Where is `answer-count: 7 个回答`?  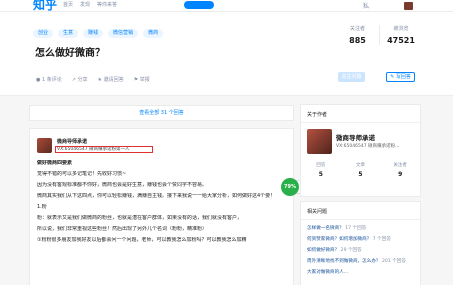
answer-count: 7 个回答 is located at coordinates (381, 239).